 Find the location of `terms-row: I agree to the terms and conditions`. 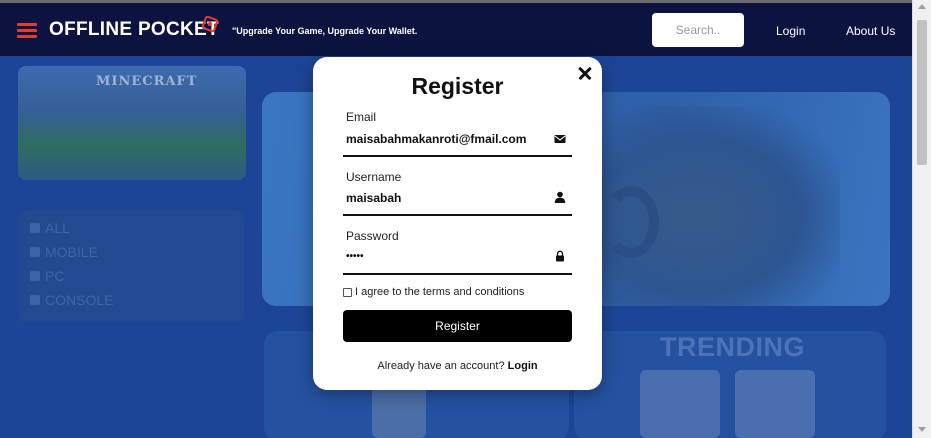

terms-row: I agree to the terms and conditions is located at coordinates (433, 292).